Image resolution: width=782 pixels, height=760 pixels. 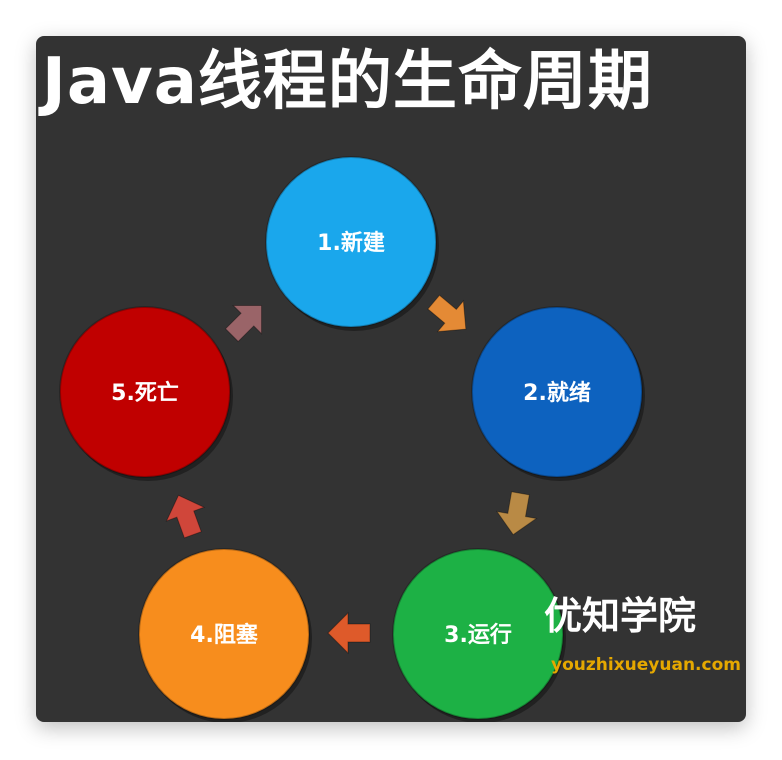 I want to click on state-label: 1.新建, so click(x=351, y=243).